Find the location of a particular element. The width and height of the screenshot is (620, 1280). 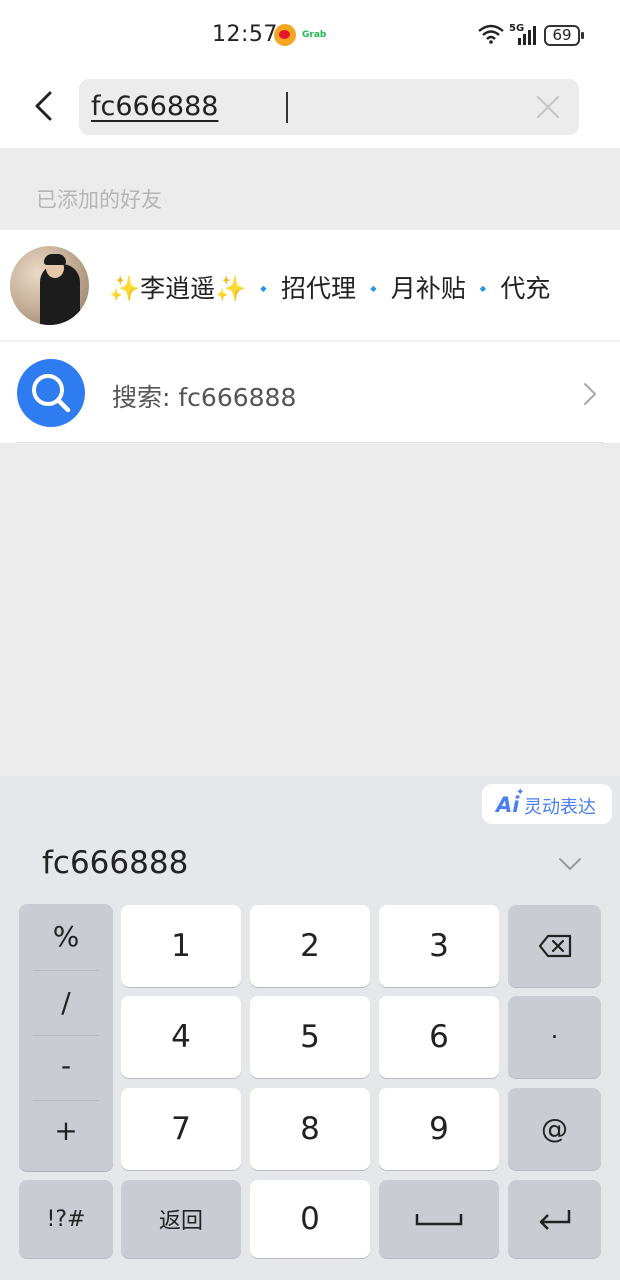

key-4: 4 is located at coordinates (181, 1037).